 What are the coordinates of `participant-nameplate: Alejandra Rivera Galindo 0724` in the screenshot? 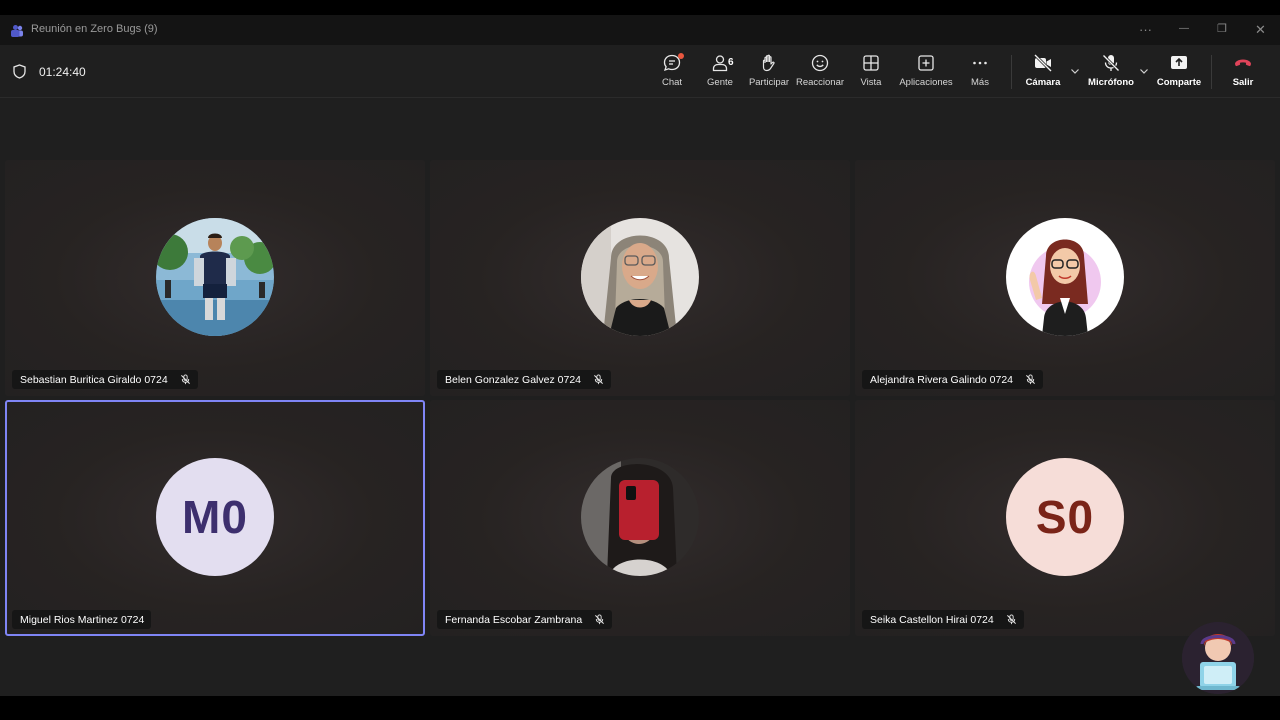 It's located at (953, 379).